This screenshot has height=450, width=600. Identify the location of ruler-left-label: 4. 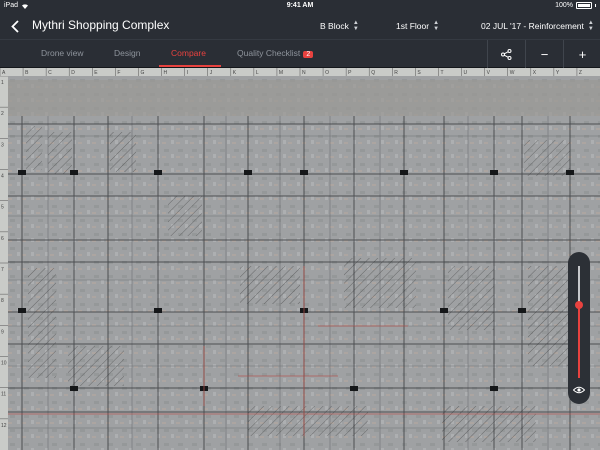
(2, 177).